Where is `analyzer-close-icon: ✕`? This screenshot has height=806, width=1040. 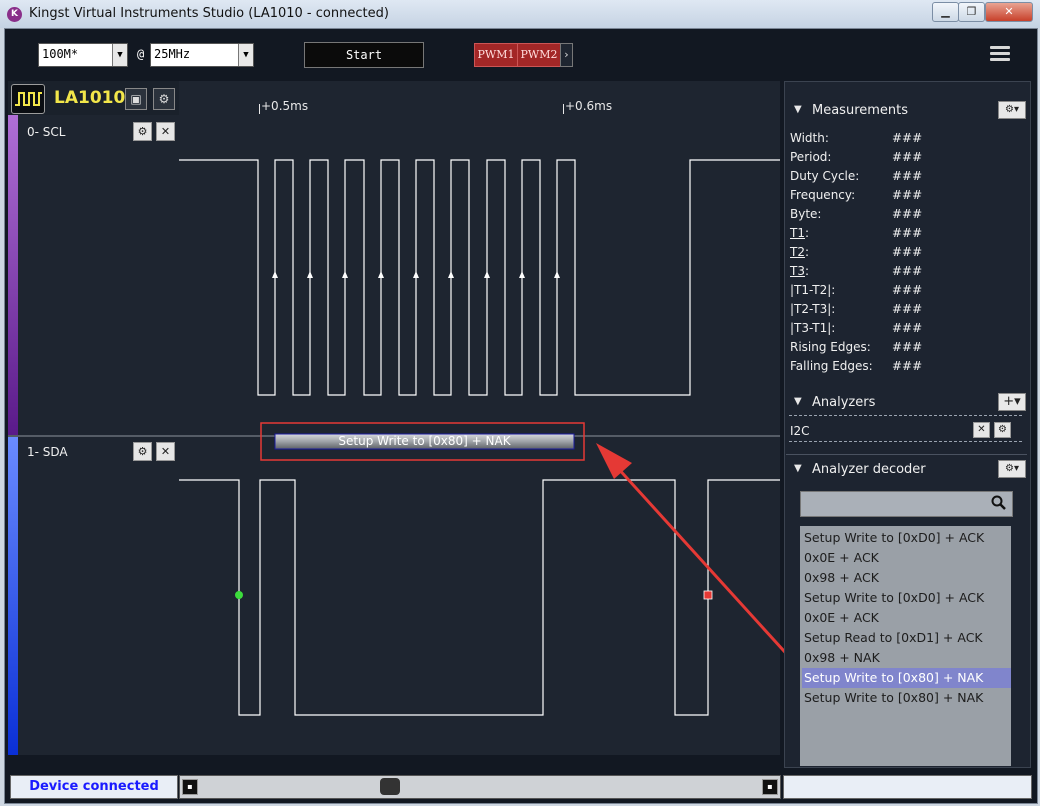
analyzer-close-icon: ✕ is located at coordinates (981, 430).